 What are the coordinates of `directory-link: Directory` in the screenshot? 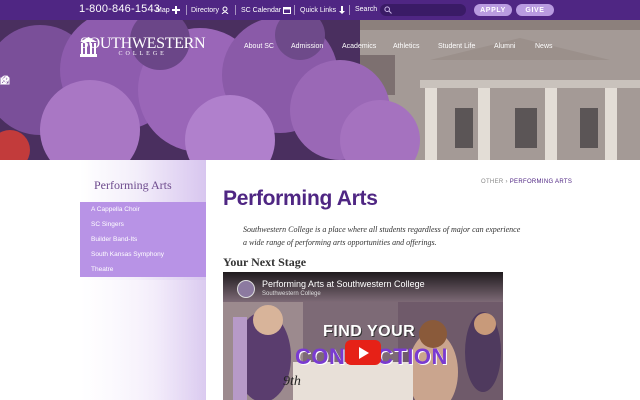 It's located at (210, 10).